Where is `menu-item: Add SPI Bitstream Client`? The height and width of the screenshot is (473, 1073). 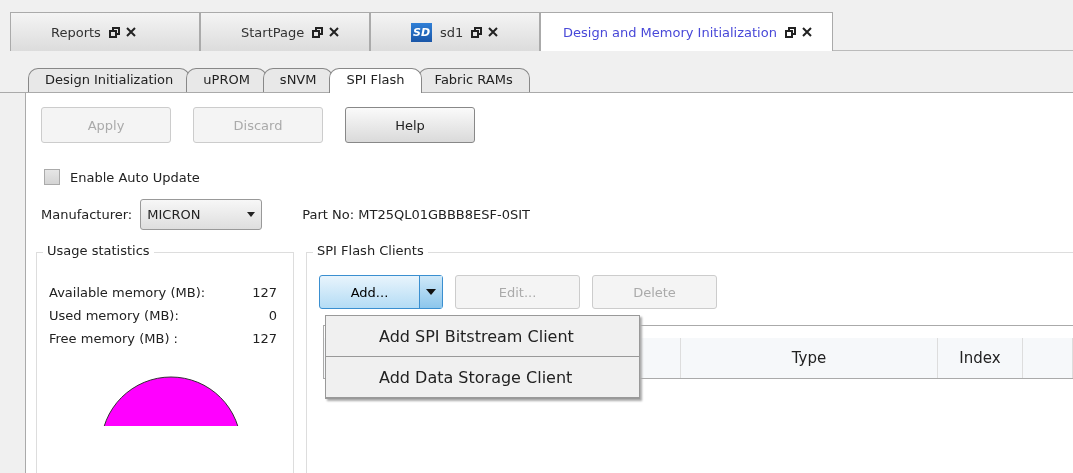
menu-item: Add SPI Bitstream Client is located at coordinates (482, 336).